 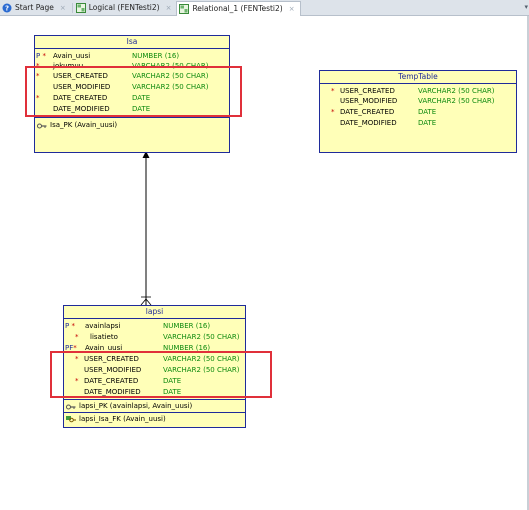 I want to click on column-row: * USER_CREATED VARCHAR2 (50 CHAR), so click(x=418, y=91).